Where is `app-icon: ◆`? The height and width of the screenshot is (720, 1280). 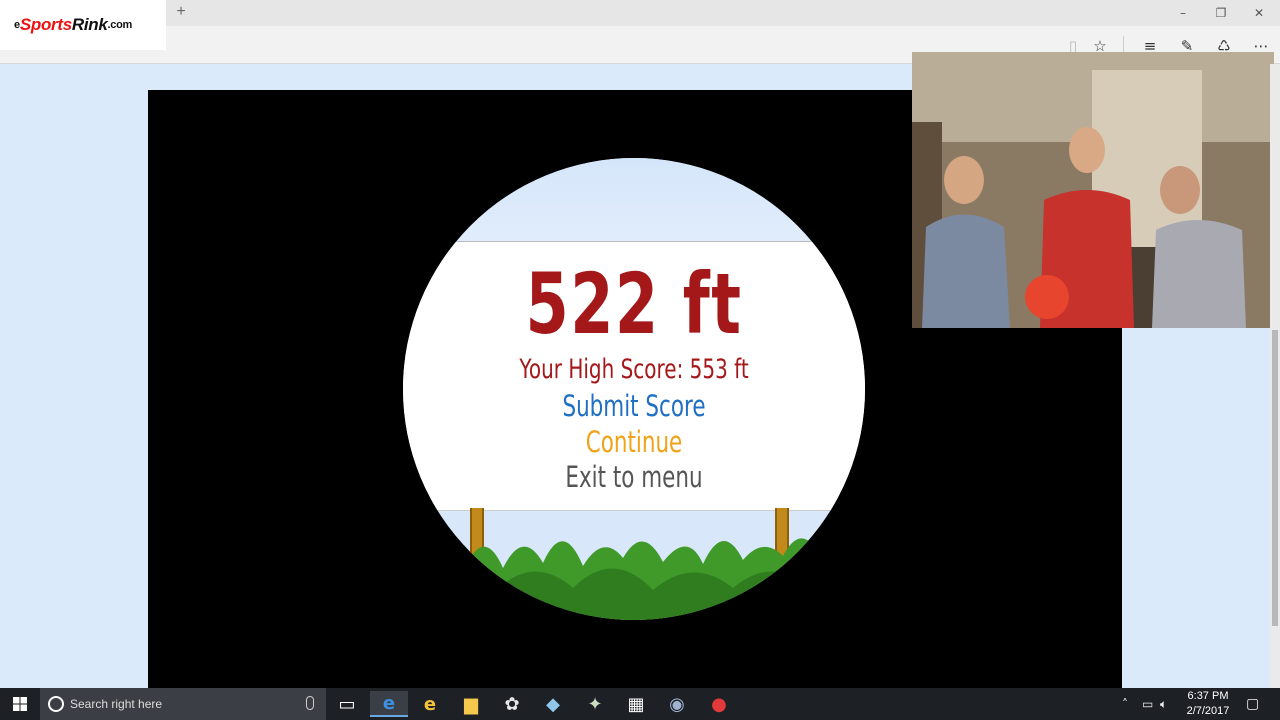 app-icon: ◆ is located at coordinates (553, 704).